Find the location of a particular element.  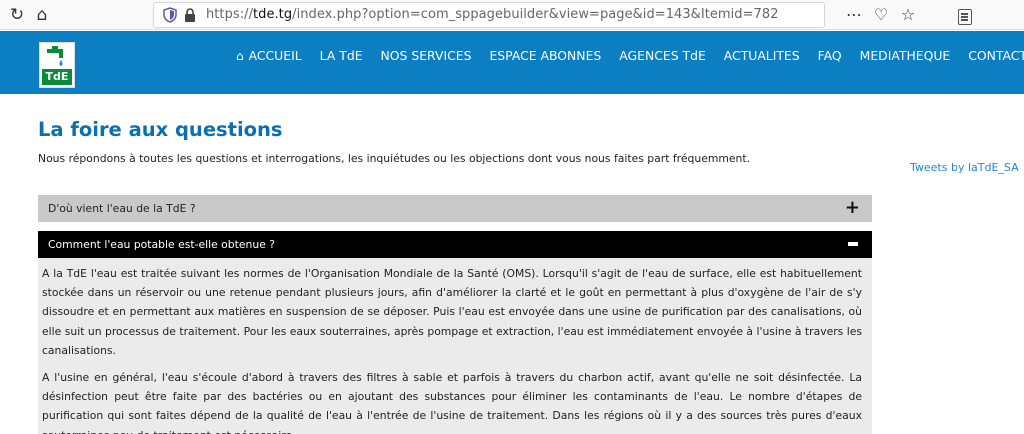

faq-question: Comment l'eau potable est-elle obtenue ? is located at coordinates (162, 244).